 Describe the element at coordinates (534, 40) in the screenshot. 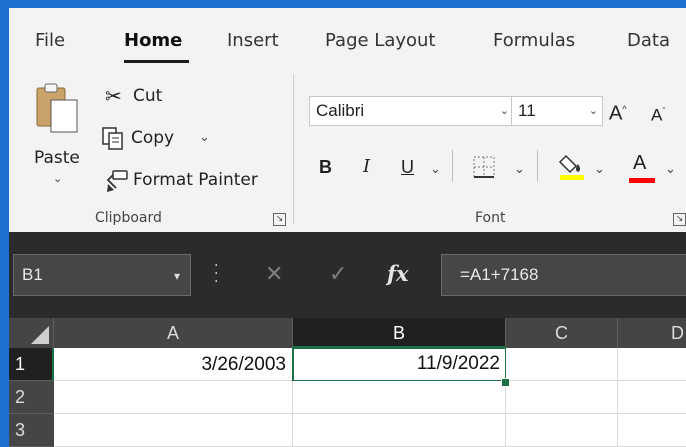

I see `tab-formulas: Formulas` at that location.